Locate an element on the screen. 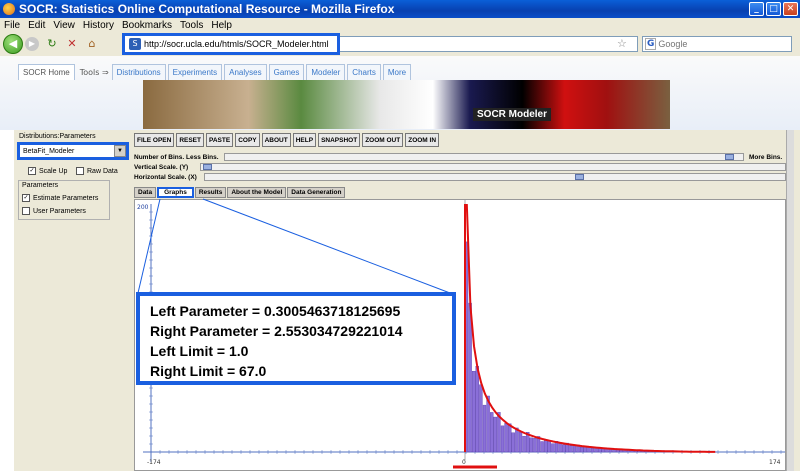  tab-charts: Charts is located at coordinates (364, 72).